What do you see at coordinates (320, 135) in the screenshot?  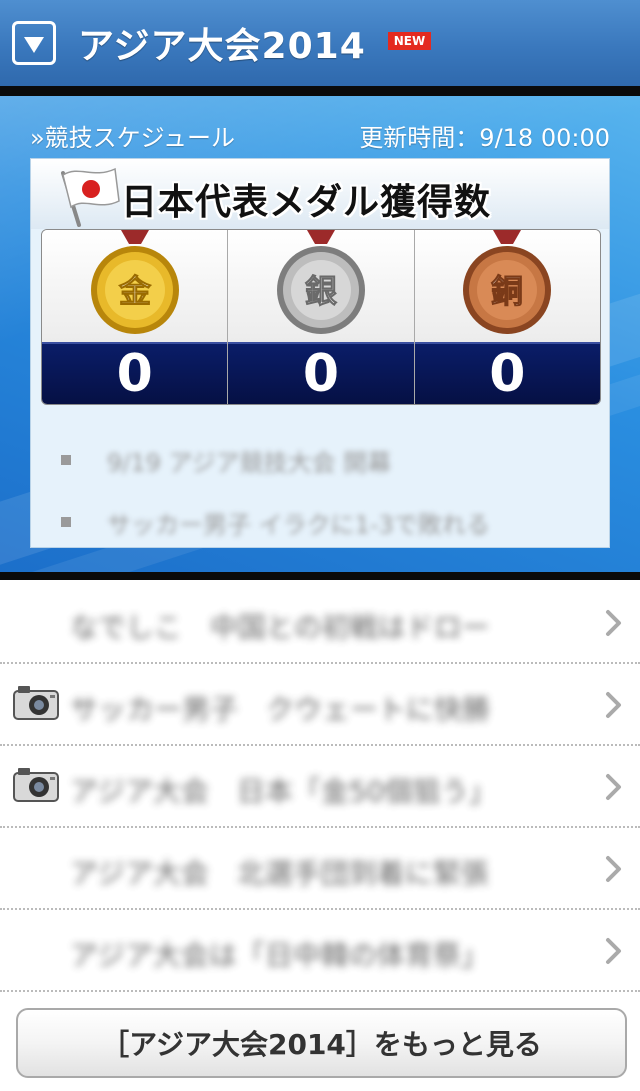 I see `schedule-row: »競技スケジュール 更新時間：9/18 00:00` at bounding box center [320, 135].